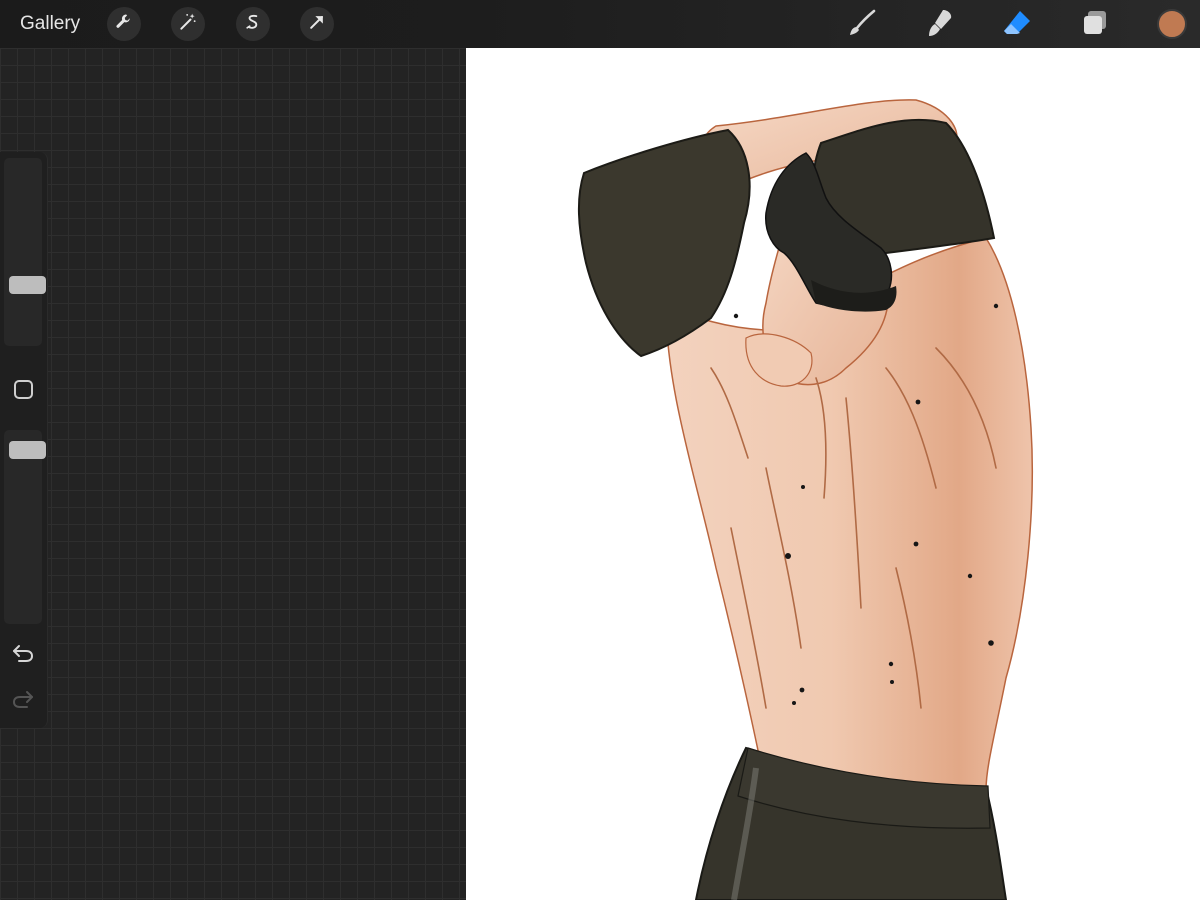 The width and height of the screenshot is (1200, 900). I want to click on actions-button, so click(124, 24).